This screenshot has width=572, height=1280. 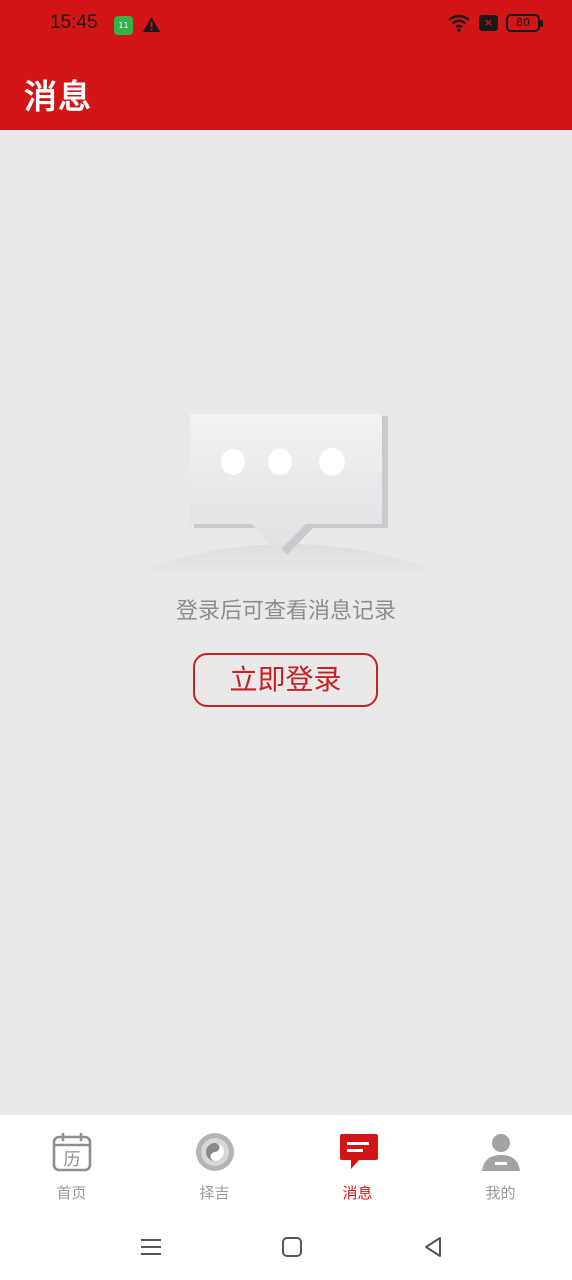 What do you see at coordinates (292, 1247) in the screenshot?
I see `home-icon` at bounding box center [292, 1247].